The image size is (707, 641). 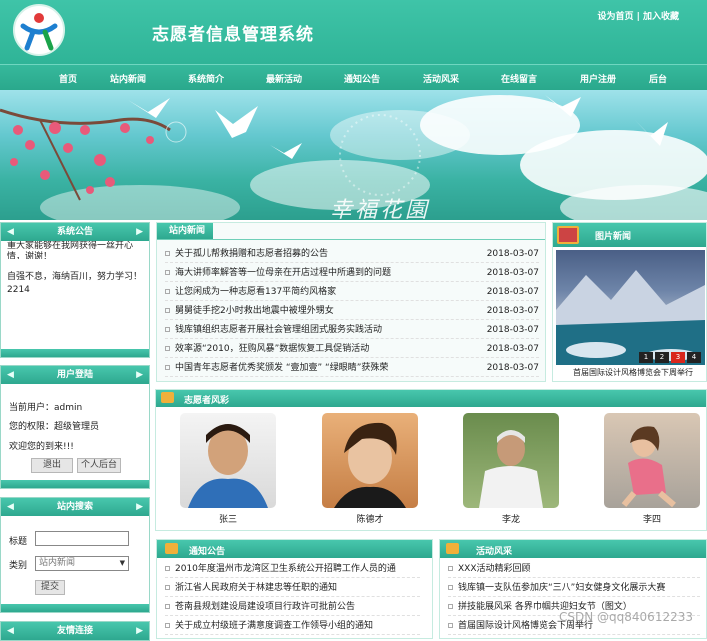 What do you see at coordinates (82, 538) in the screenshot?
I see `title-input` at bounding box center [82, 538].